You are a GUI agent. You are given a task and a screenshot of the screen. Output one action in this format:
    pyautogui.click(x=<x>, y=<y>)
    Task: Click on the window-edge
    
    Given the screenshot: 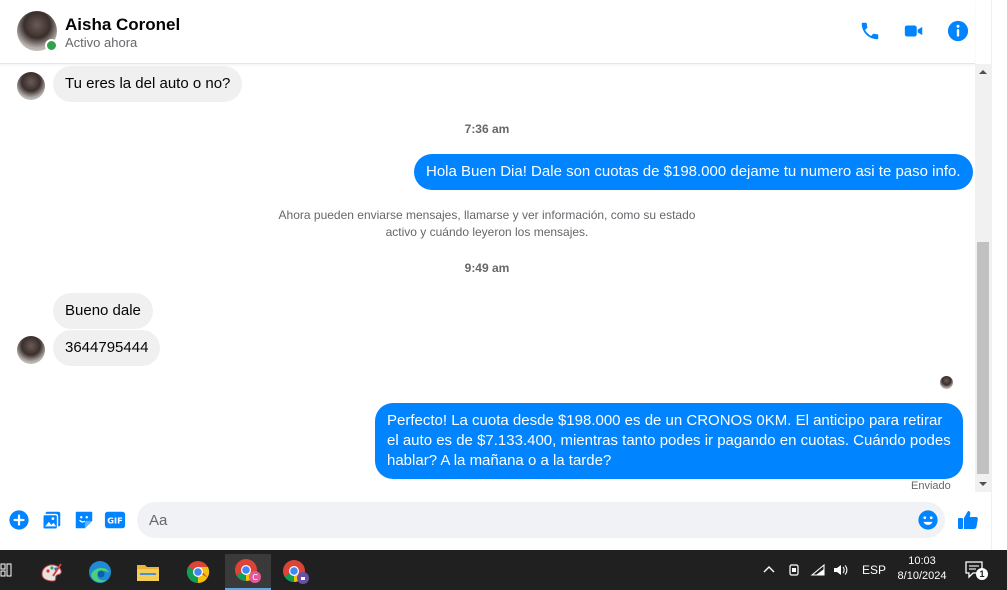 What is the action you would take?
    pyautogui.click(x=999, y=275)
    